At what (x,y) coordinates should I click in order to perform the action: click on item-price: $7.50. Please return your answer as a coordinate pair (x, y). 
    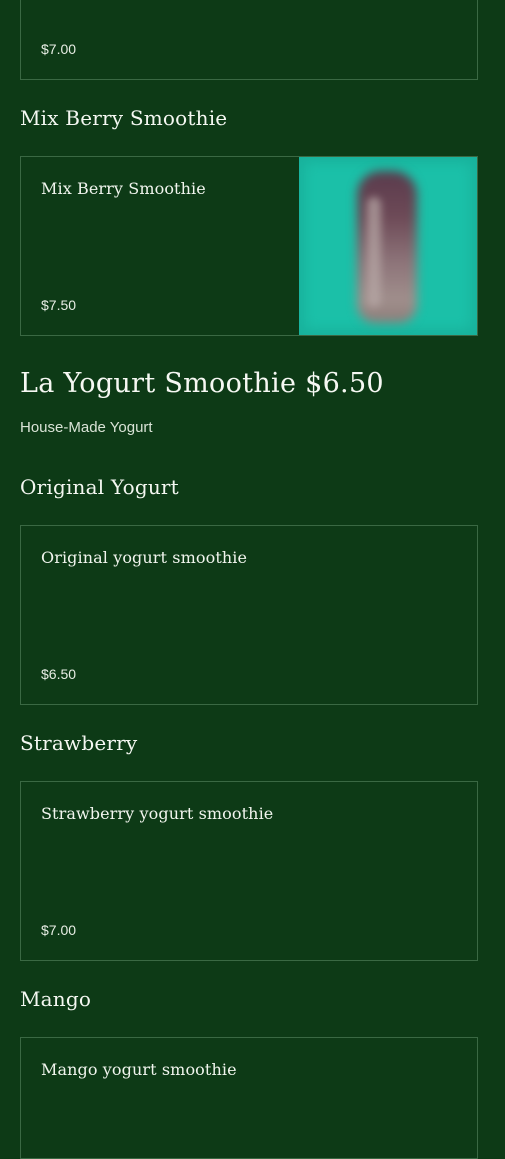
    Looking at the image, I should click on (59, 305).